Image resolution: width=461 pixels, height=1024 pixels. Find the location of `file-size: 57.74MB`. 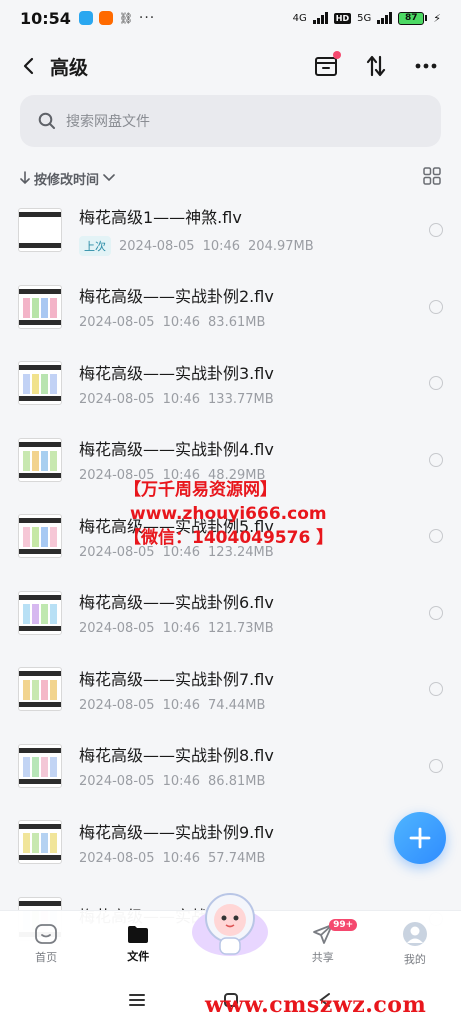

file-size: 57.74MB is located at coordinates (237, 858).